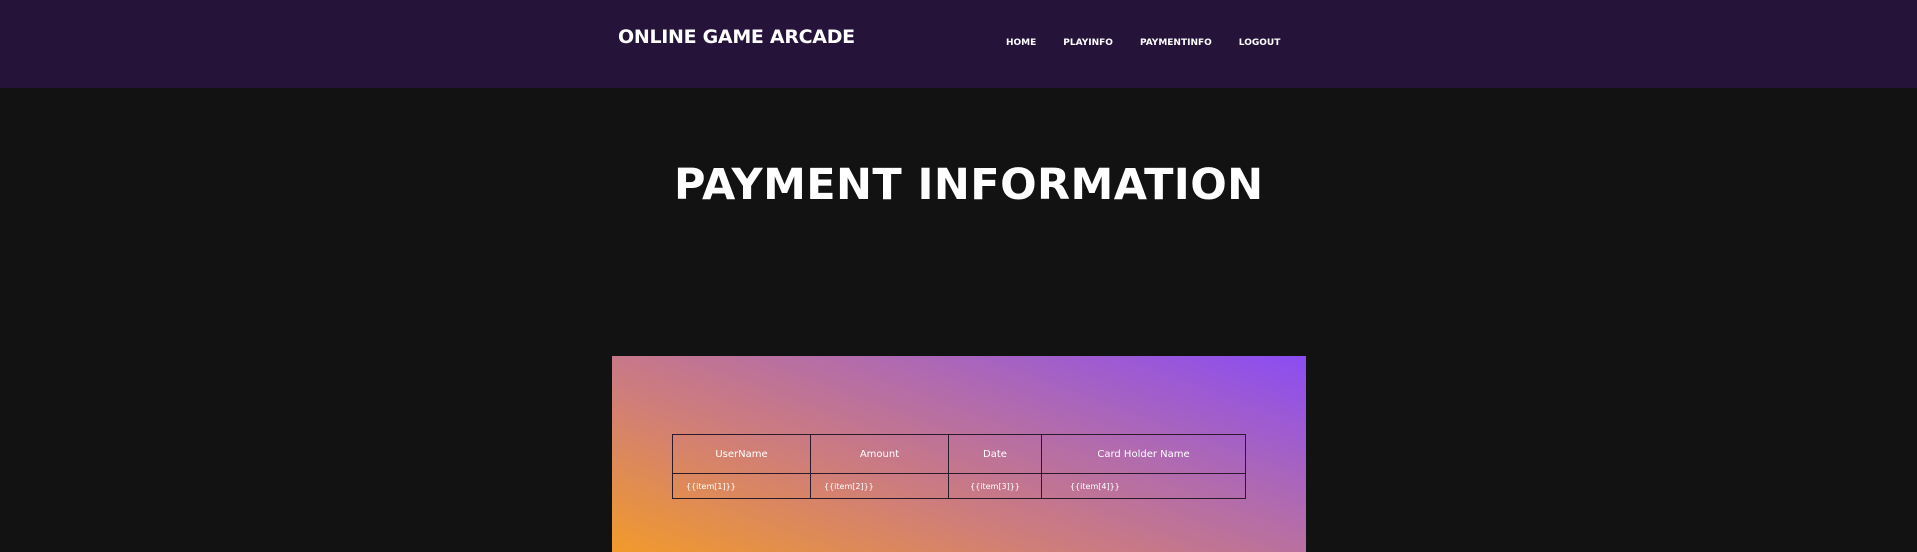 The width and height of the screenshot is (1917, 552). What do you see at coordinates (1176, 43) in the screenshot?
I see `nav-paymentinfo-link: PAYMENTINFO` at bounding box center [1176, 43].